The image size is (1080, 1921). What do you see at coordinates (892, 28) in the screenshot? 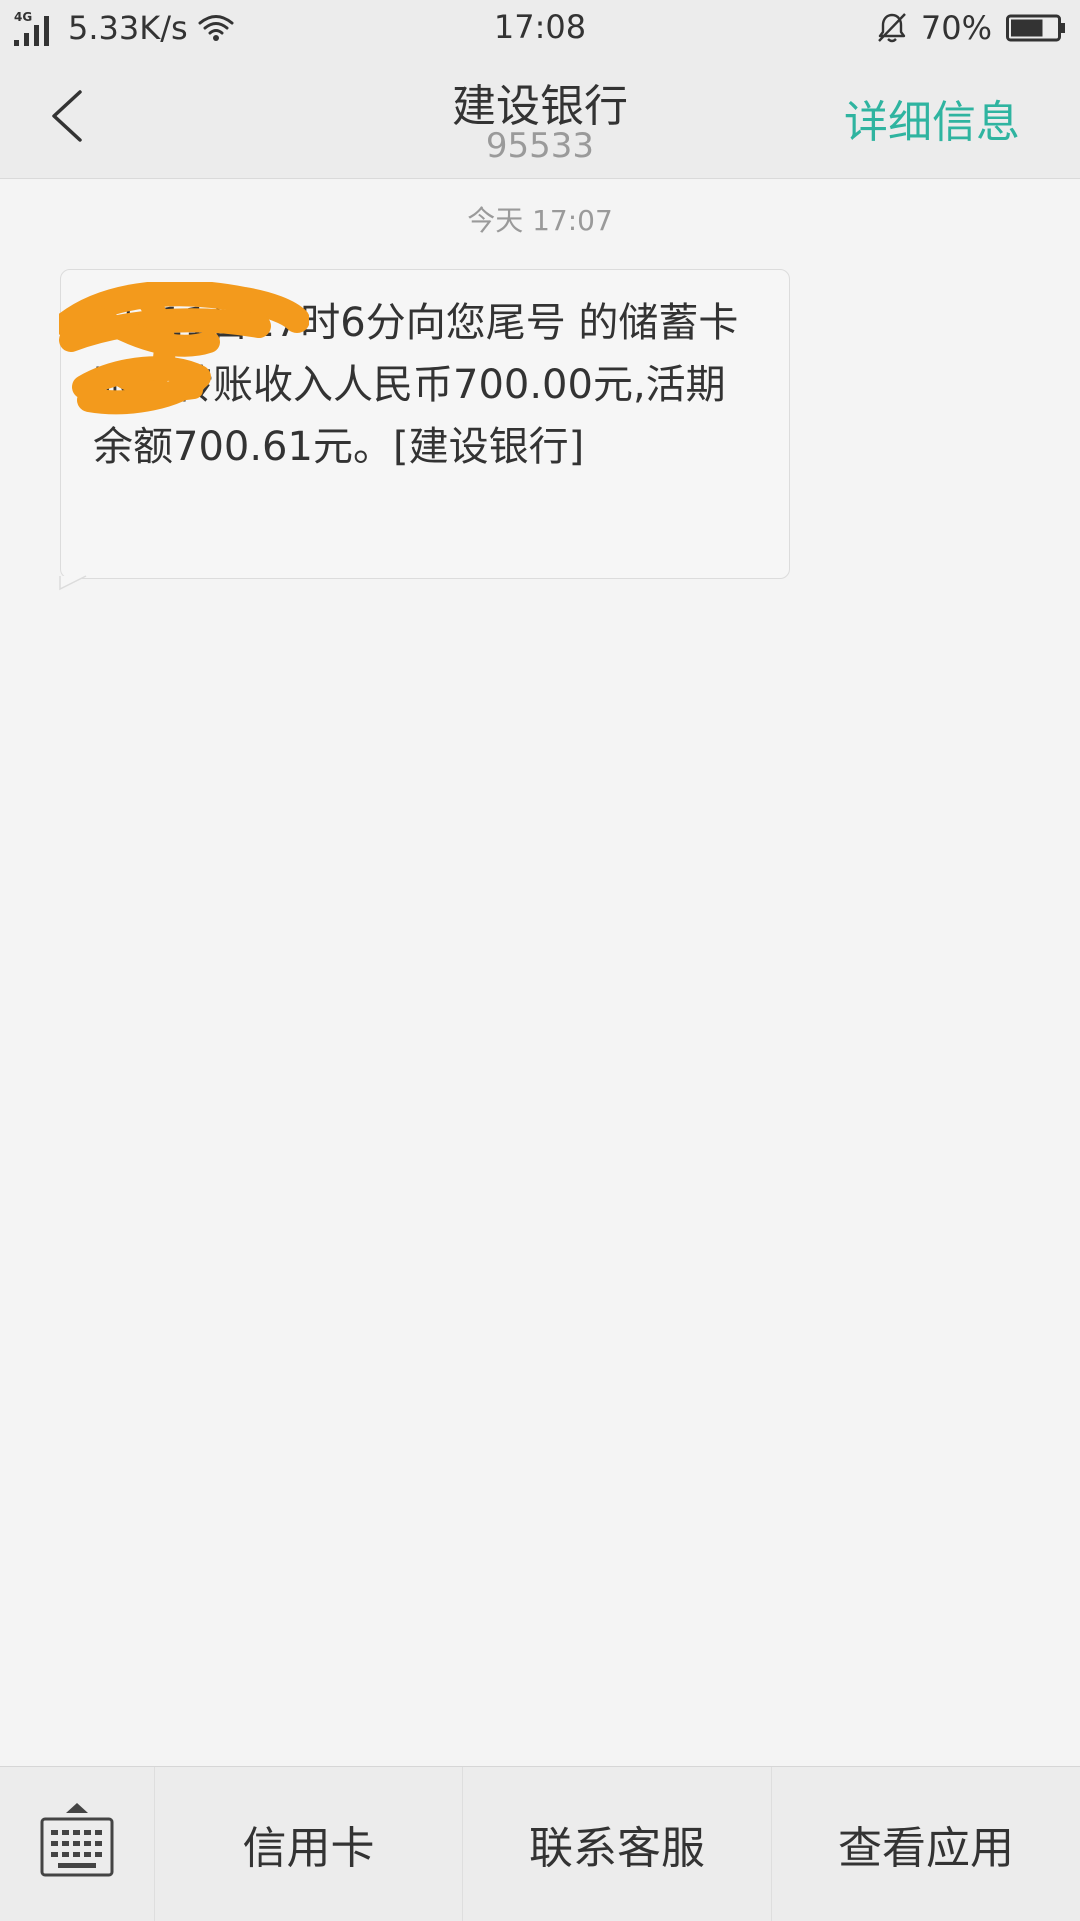
I see `bell-icon` at bounding box center [892, 28].